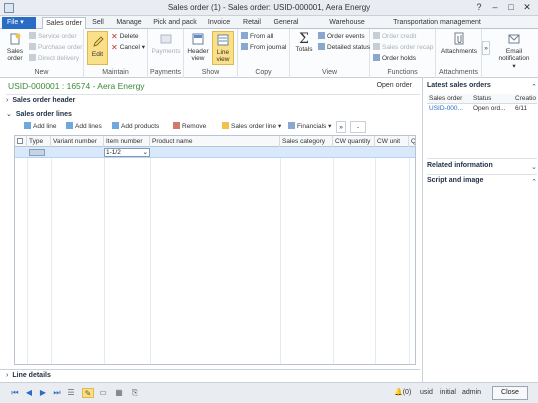 This screenshot has height=403, width=538. Describe the element at coordinates (482, 182) in the screenshot. I see `script-and-image-header: Script and image ⌃` at that location.